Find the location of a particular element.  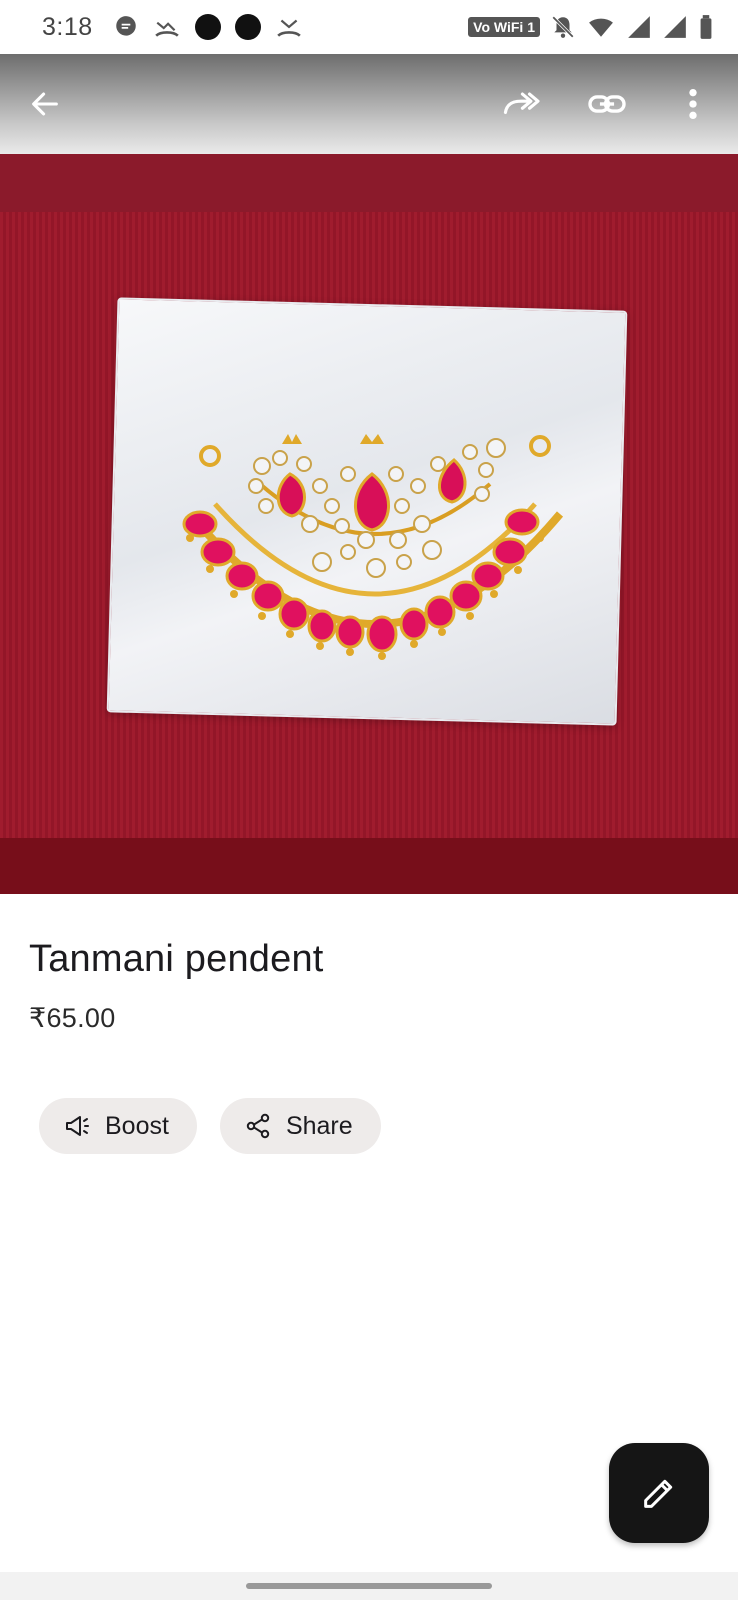

product-price: ₹65.00 is located at coordinates (72, 1018).